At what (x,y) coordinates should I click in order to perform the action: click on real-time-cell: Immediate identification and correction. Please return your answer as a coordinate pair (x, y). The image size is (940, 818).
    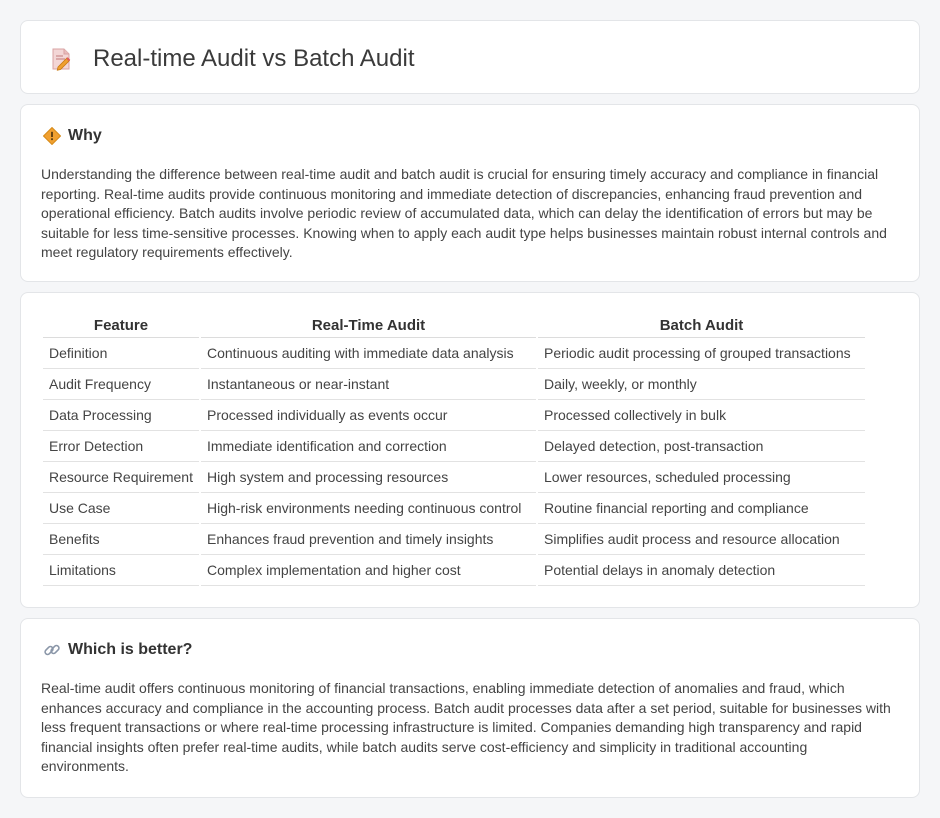
    Looking at the image, I should click on (368, 446).